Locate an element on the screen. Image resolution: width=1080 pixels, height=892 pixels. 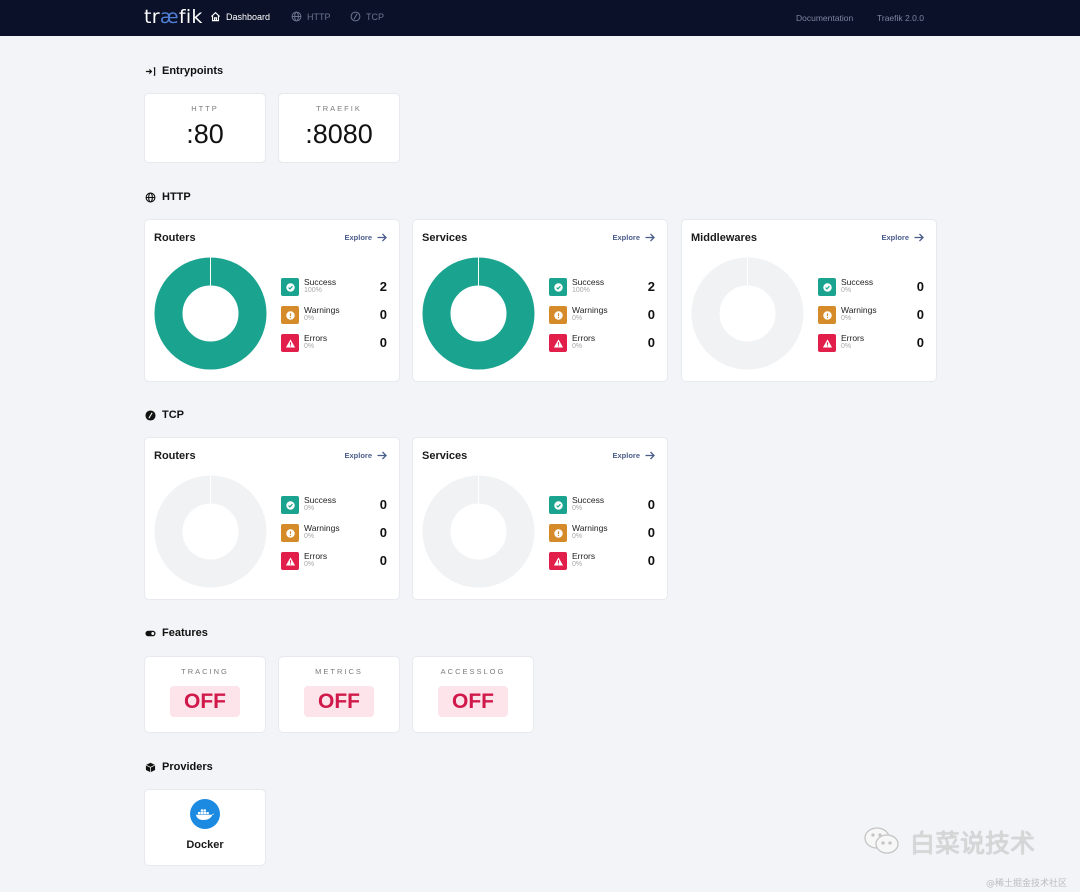
globe-icon is located at coordinates (296, 16).